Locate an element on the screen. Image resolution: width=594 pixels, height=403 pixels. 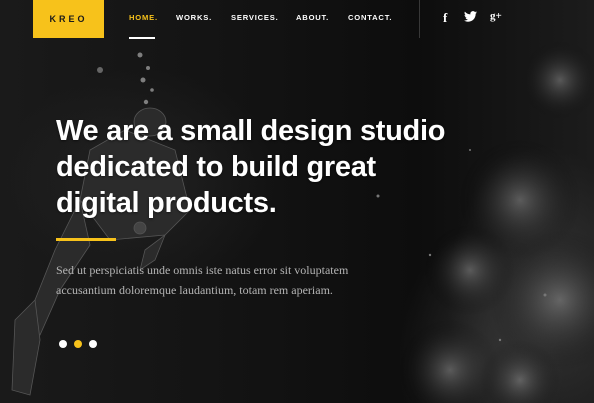
headline-line: We are a small design studio is located at coordinates (251, 131).